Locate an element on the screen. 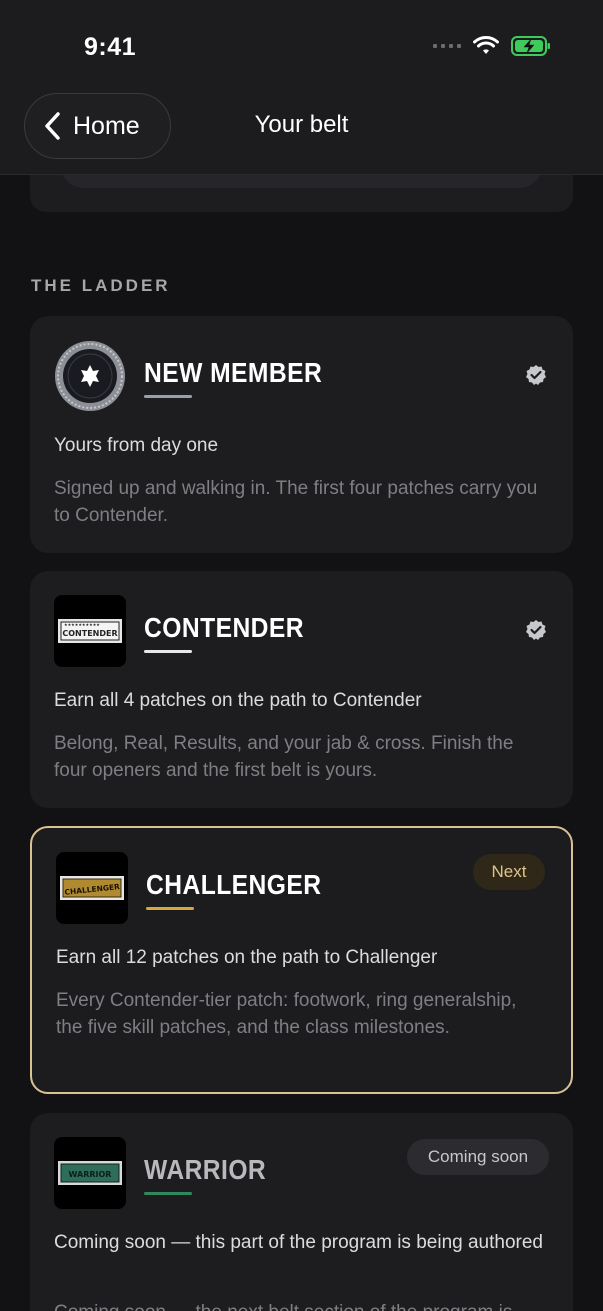 The image size is (603, 1311). belt-name: CHALLENGER is located at coordinates (234, 884).